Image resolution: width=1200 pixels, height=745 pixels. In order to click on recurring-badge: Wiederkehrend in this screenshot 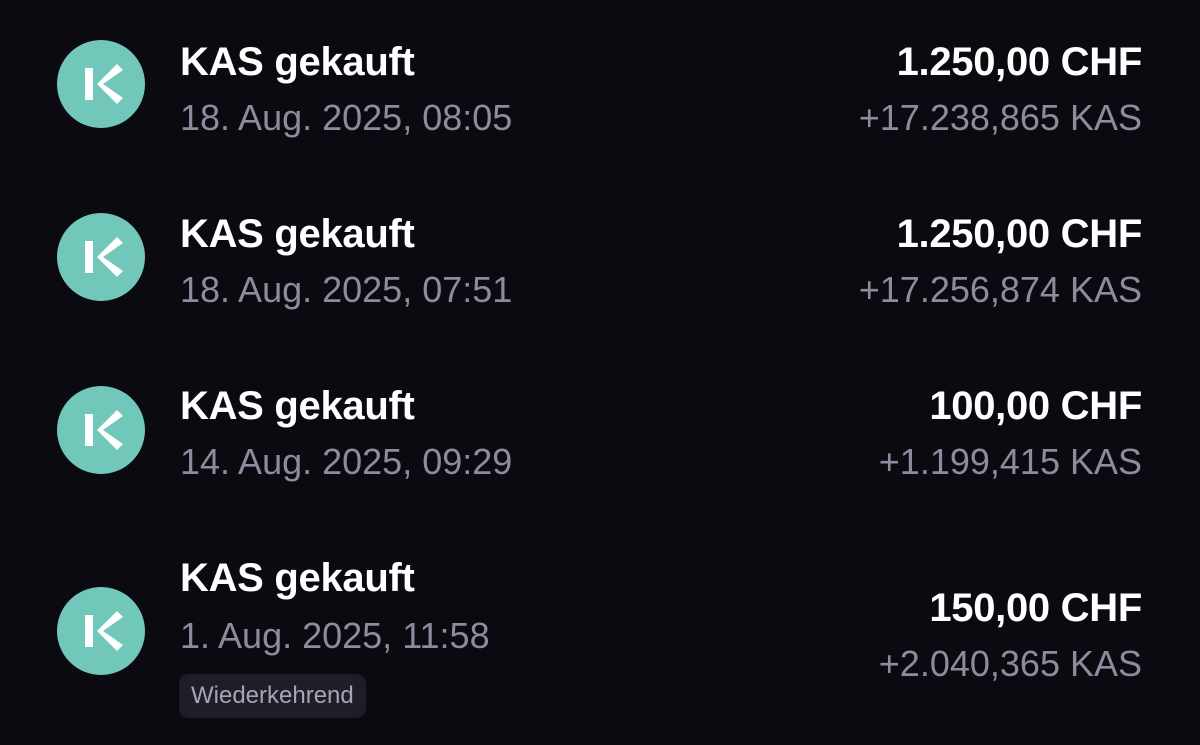, I will do `click(272, 696)`.